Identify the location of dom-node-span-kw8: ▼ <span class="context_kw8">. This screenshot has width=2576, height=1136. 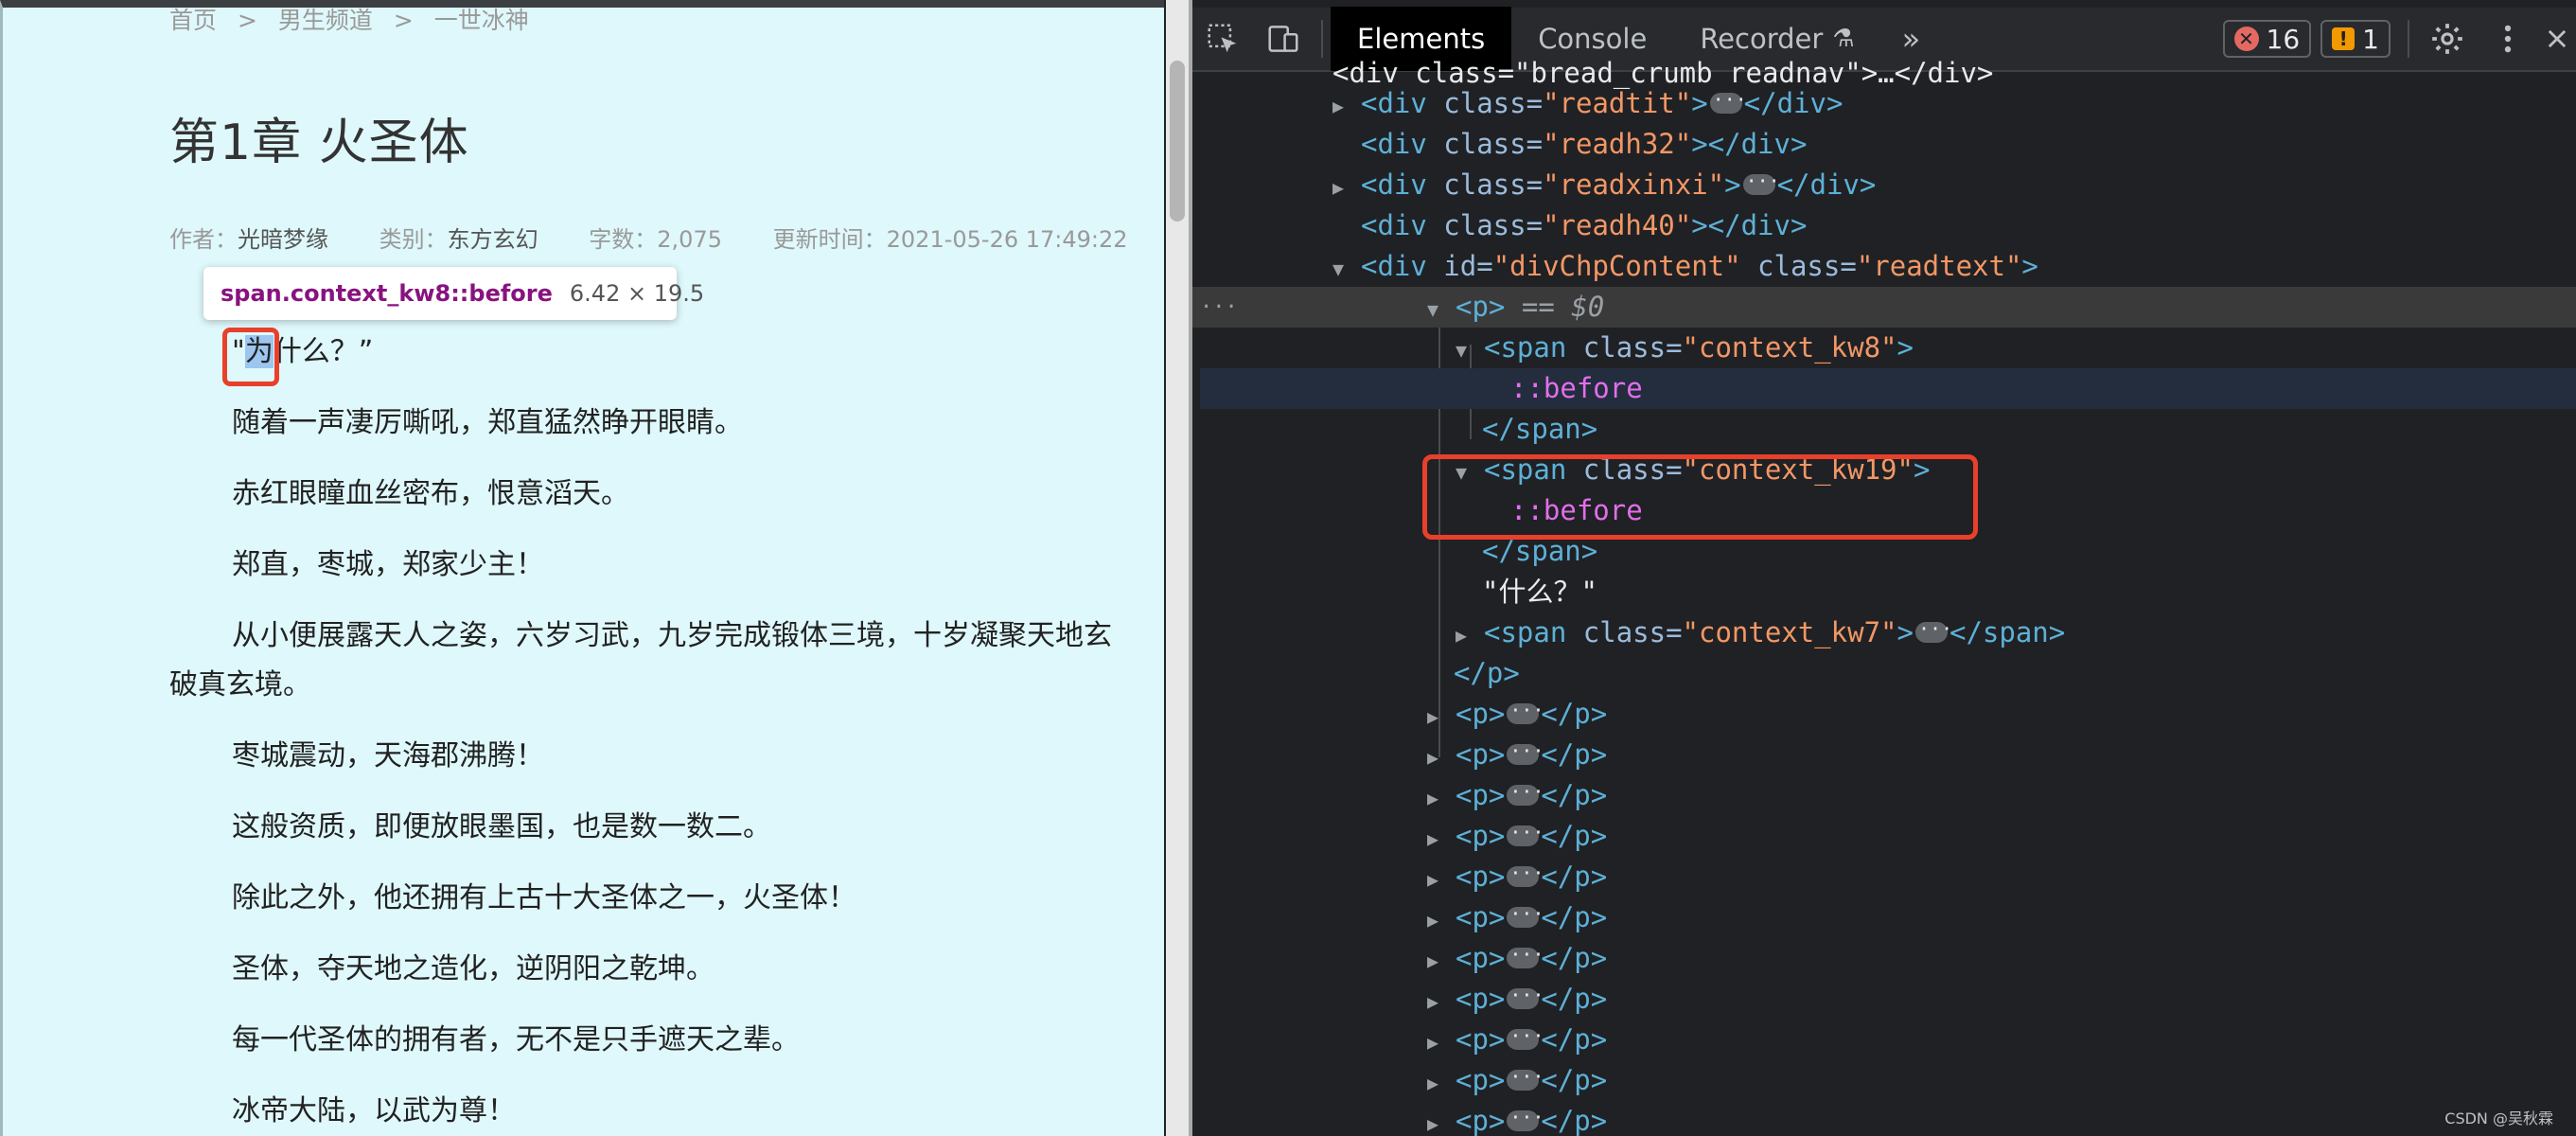
(1685, 348).